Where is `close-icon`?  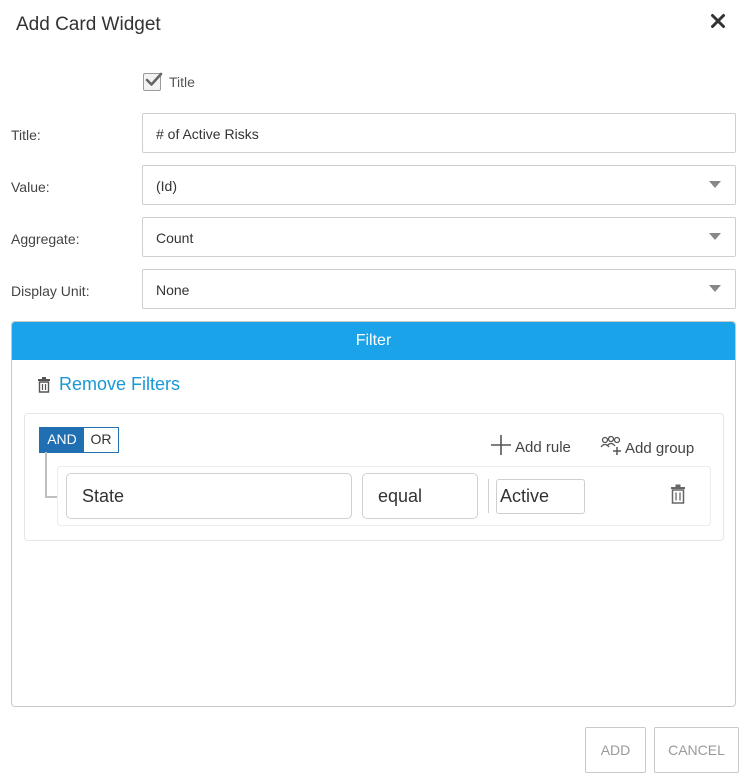
close-icon is located at coordinates (720, 24).